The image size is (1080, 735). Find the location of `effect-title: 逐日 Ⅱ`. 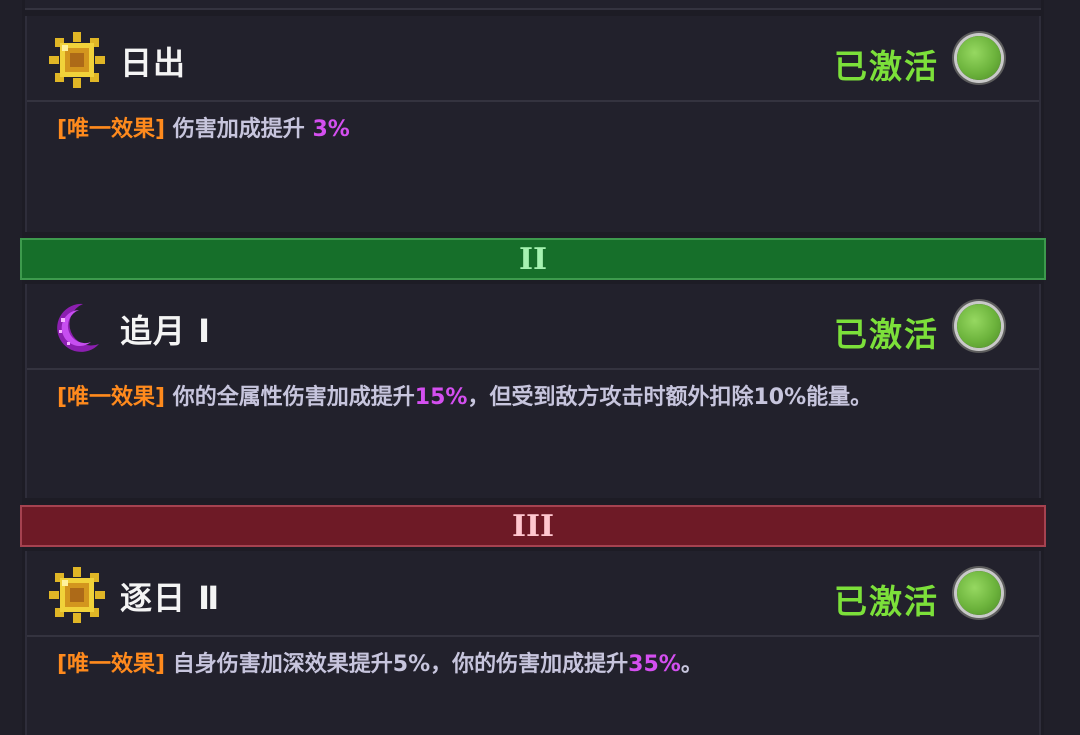

effect-title: 逐日 Ⅱ is located at coordinates (170, 598).